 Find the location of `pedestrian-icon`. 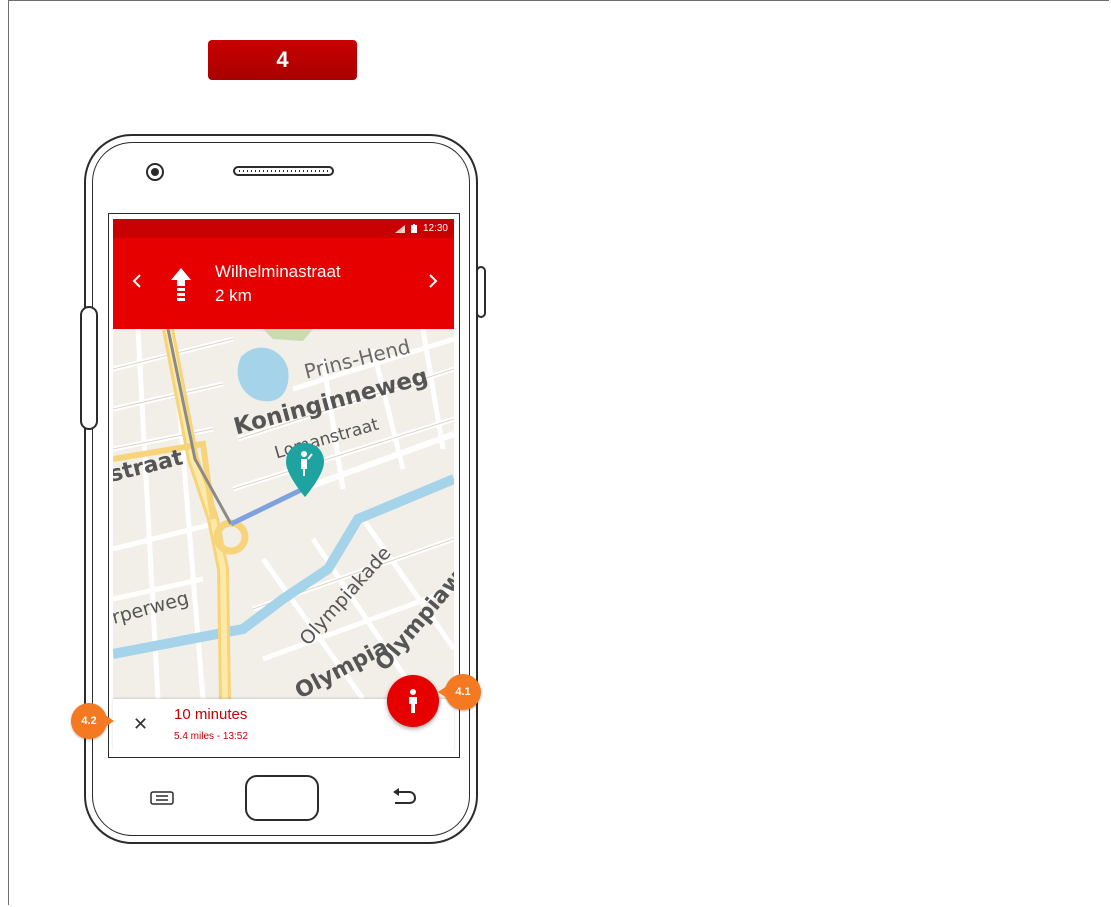

pedestrian-icon is located at coordinates (413, 701).